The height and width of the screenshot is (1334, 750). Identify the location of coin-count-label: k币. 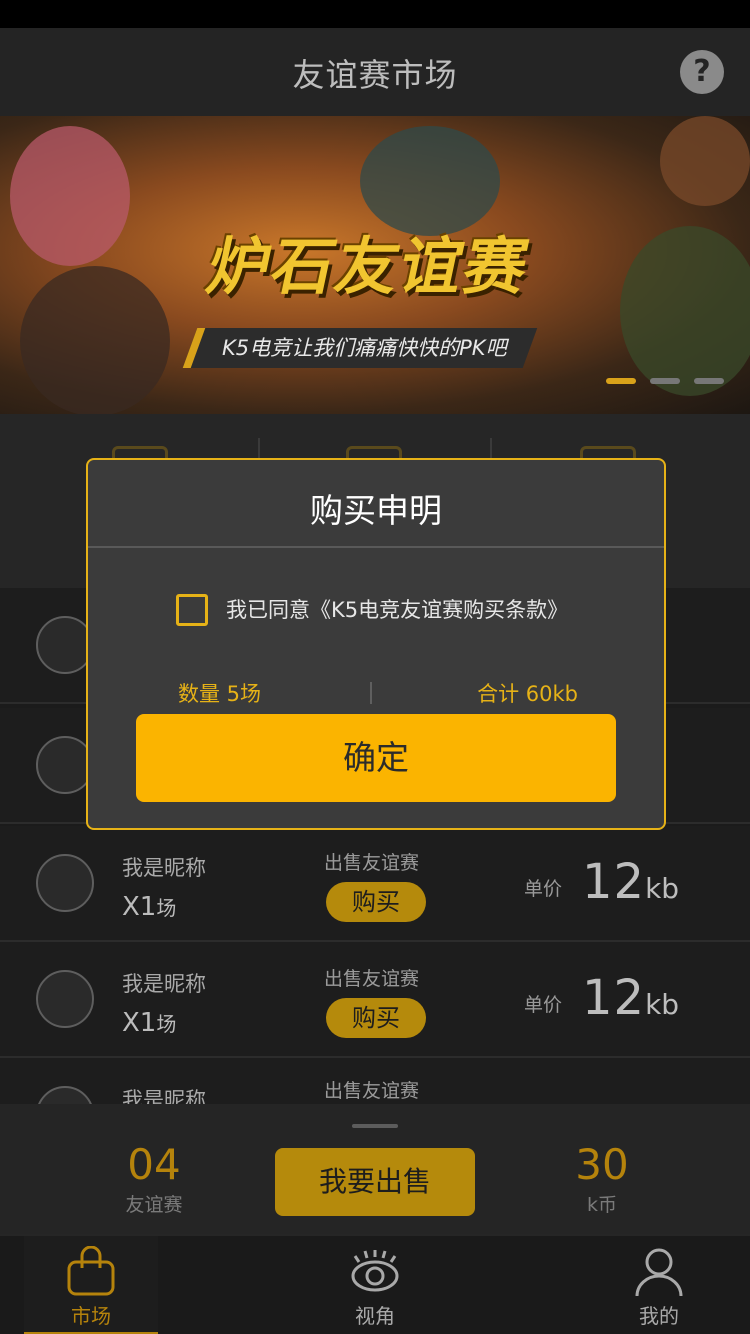
(601, 1205).